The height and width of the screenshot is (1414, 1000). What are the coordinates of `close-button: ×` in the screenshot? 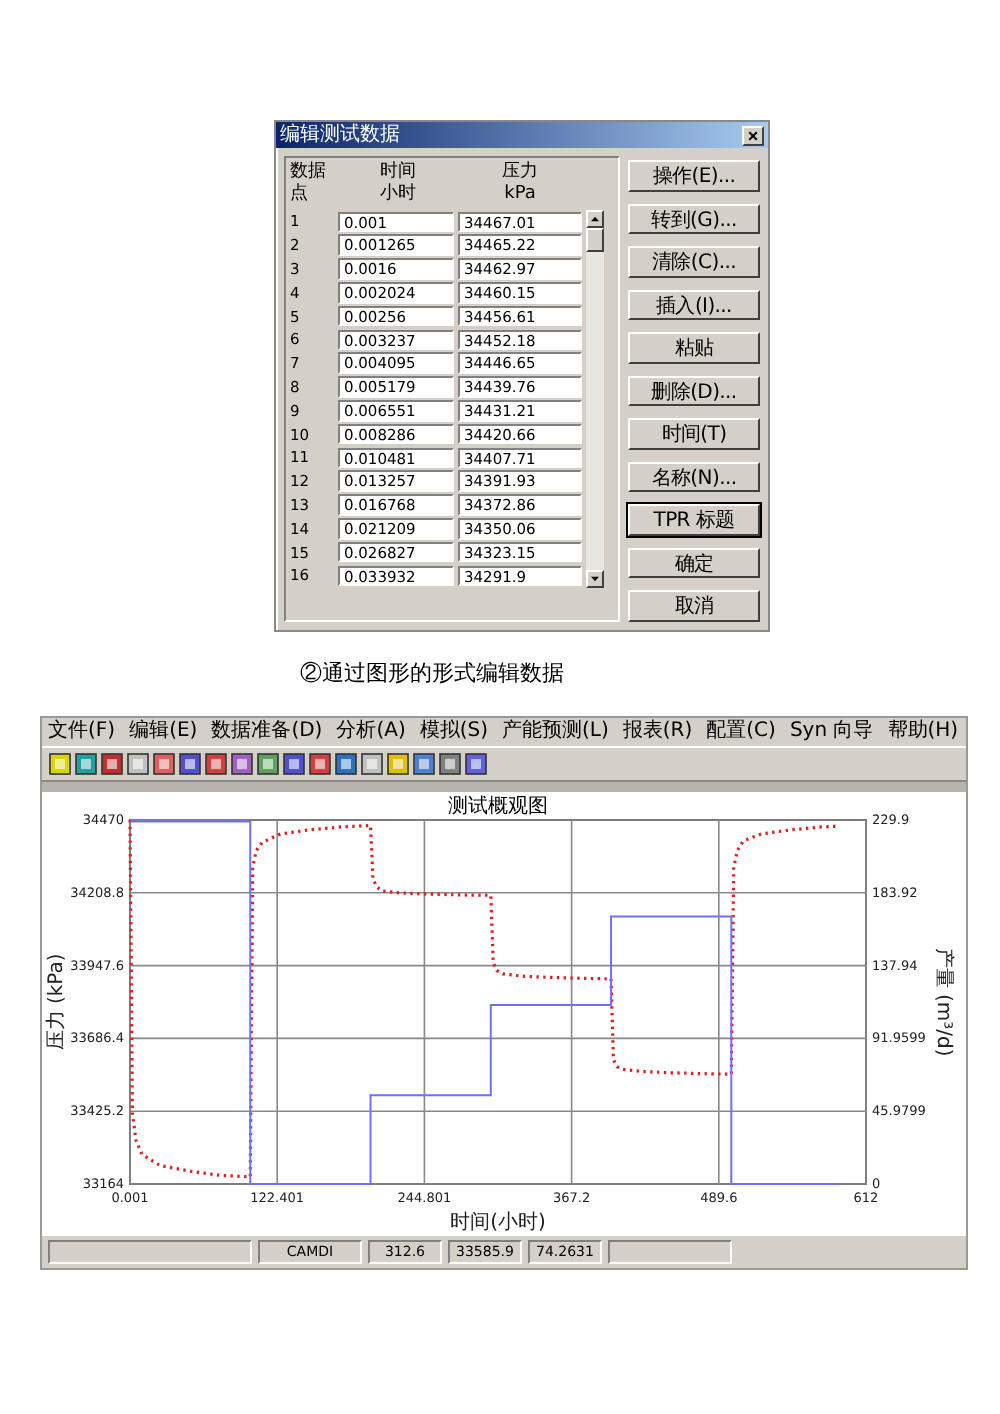 It's located at (753, 135).